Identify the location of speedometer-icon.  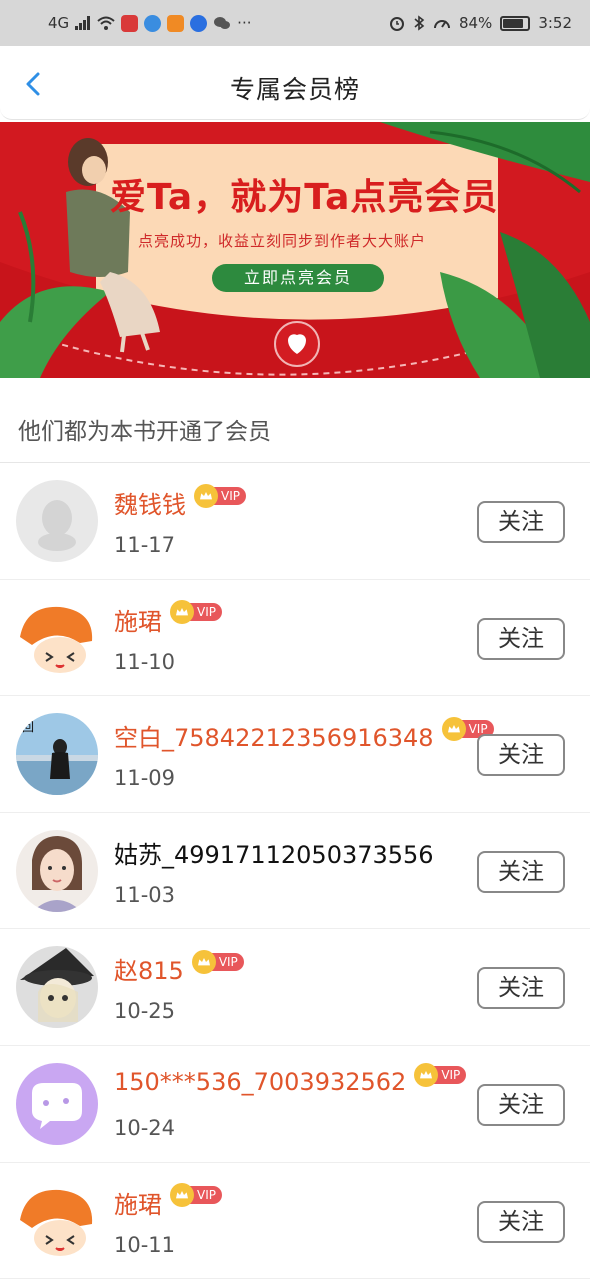
(441, 24).